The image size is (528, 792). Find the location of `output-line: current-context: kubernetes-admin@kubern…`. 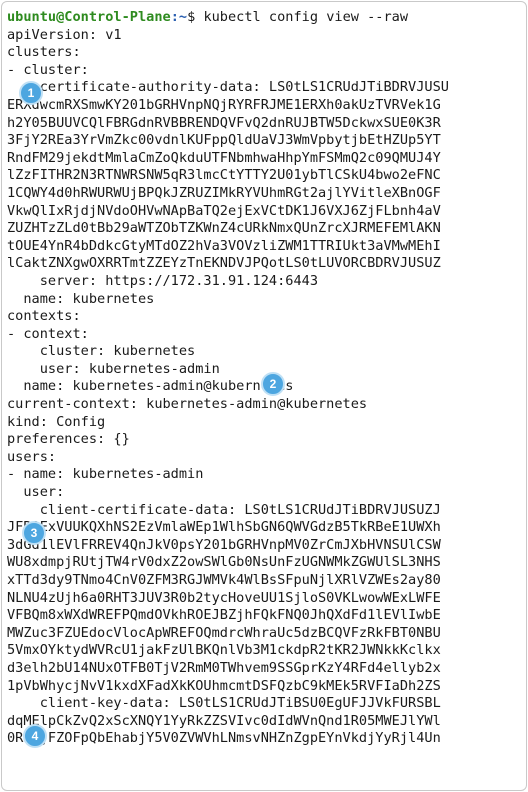

output-line: current-context: kubernetes-admin@kubern… is located at coordinates (187, 404).